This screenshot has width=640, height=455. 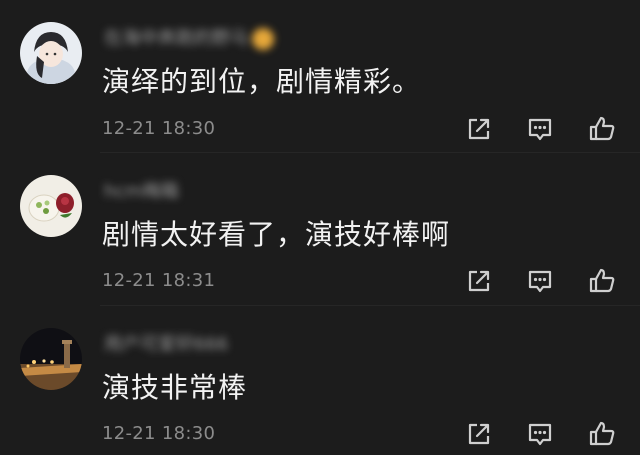 I want to click on username-text: 用户可爱轩666, so click(x=166, y=344).